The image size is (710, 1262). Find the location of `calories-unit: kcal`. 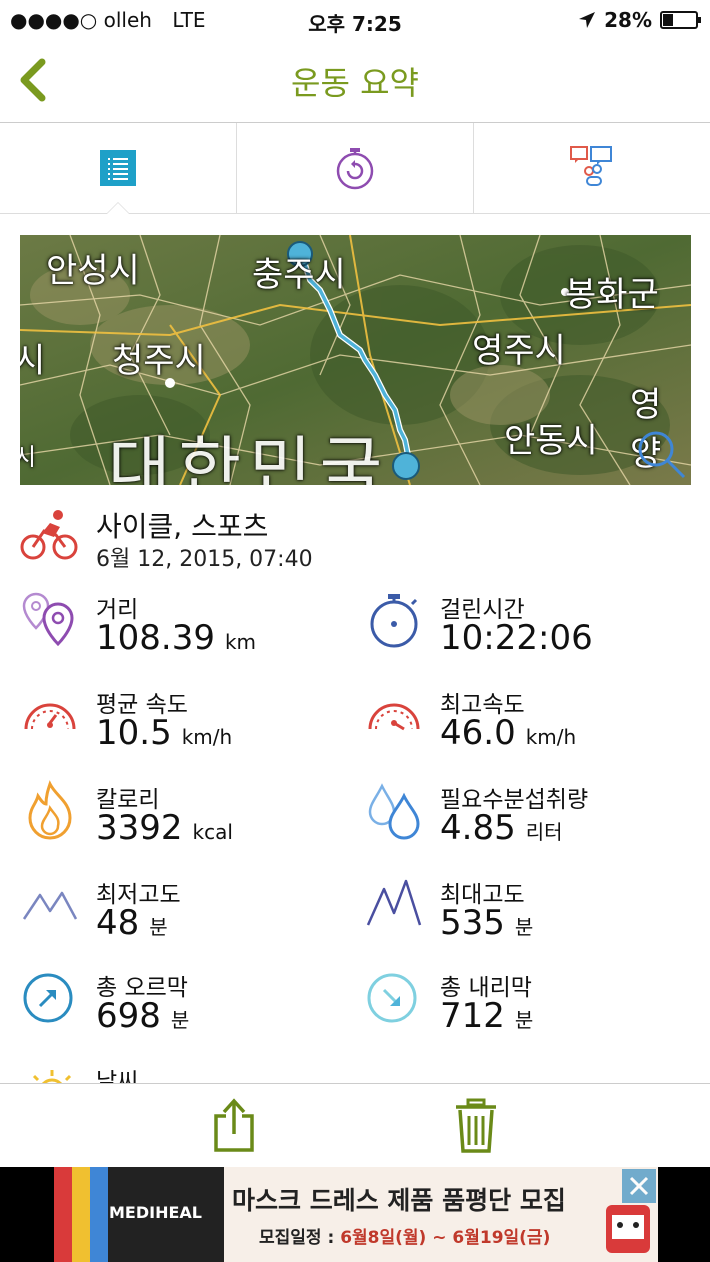

calories-unit: kcal is located at coordinates (212, 832).